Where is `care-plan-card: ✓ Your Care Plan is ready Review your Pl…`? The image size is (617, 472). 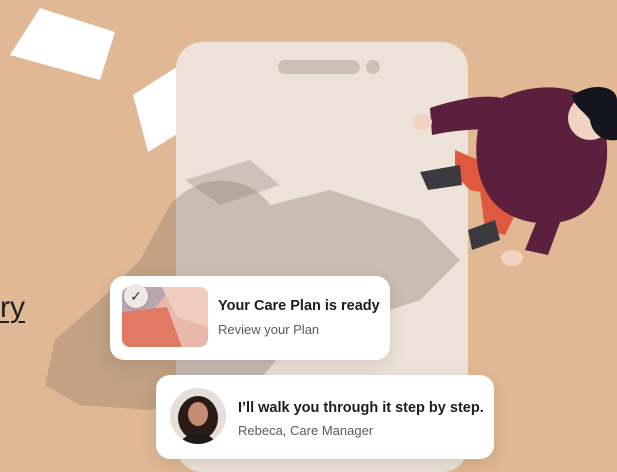
care-plan-card: ✓ Your Care Plan is ready Review your Pl… is located at coordinates (250, 318).